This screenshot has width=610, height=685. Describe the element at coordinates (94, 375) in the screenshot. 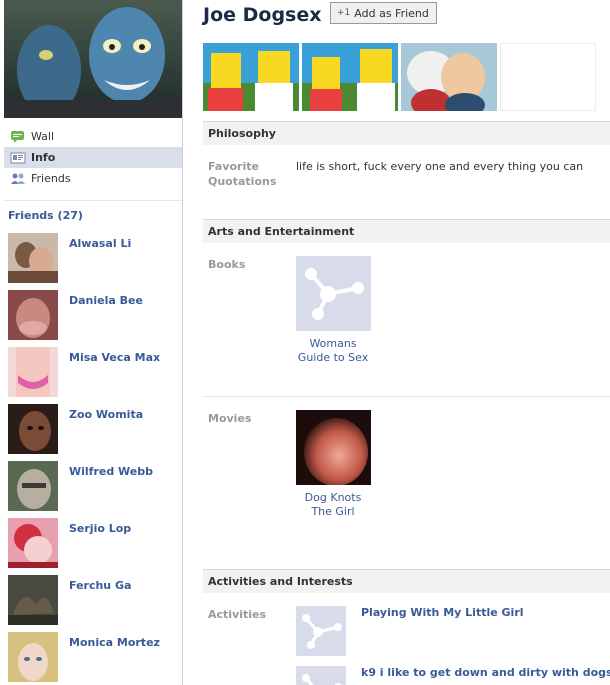

I see `friend-item: Misa Veca Max` at that location.